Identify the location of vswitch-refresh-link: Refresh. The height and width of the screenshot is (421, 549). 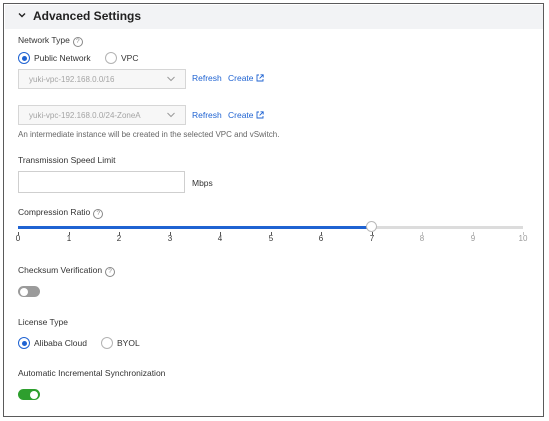
(207, 115).